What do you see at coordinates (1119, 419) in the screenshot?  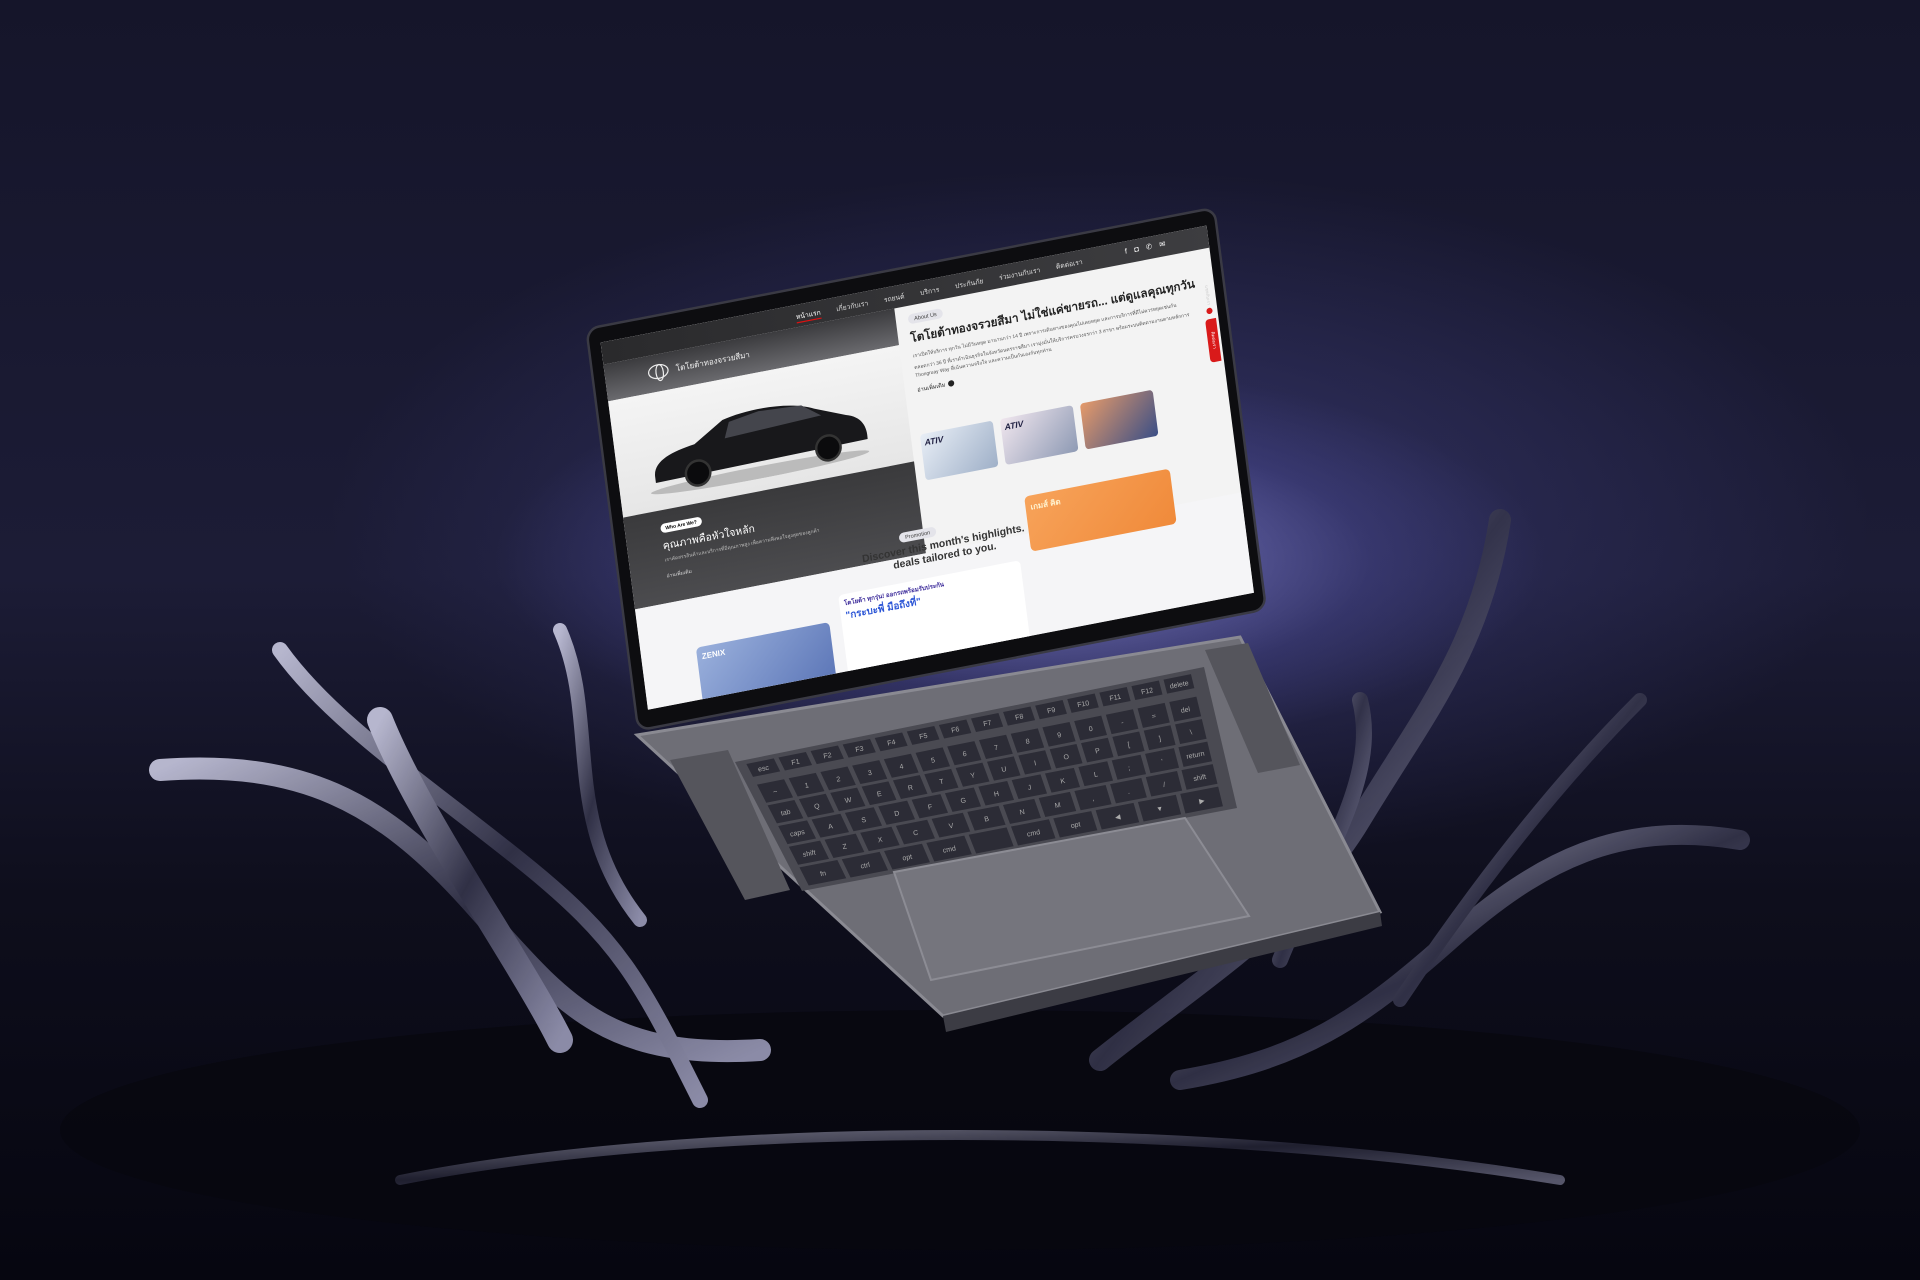 I see `thumbnail-people` at bounding box center [1119, 419].